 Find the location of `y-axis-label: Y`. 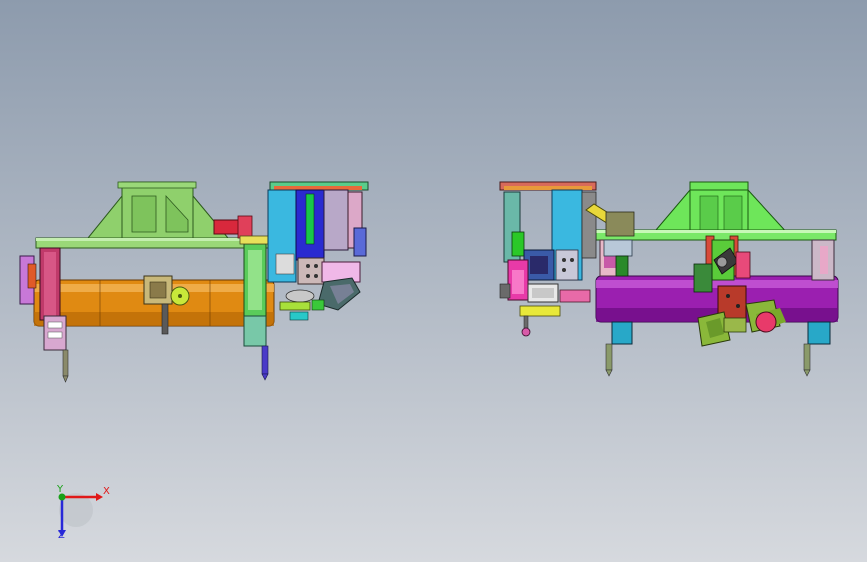

y-axis-label: Y is located at coordinates (60, 489).